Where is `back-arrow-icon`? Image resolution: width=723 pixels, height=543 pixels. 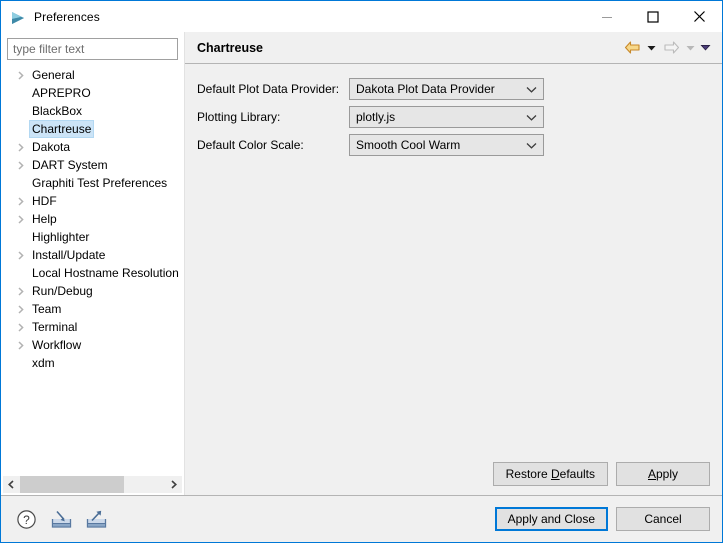 back-arrow-icon is located at coordinates (632, 48).